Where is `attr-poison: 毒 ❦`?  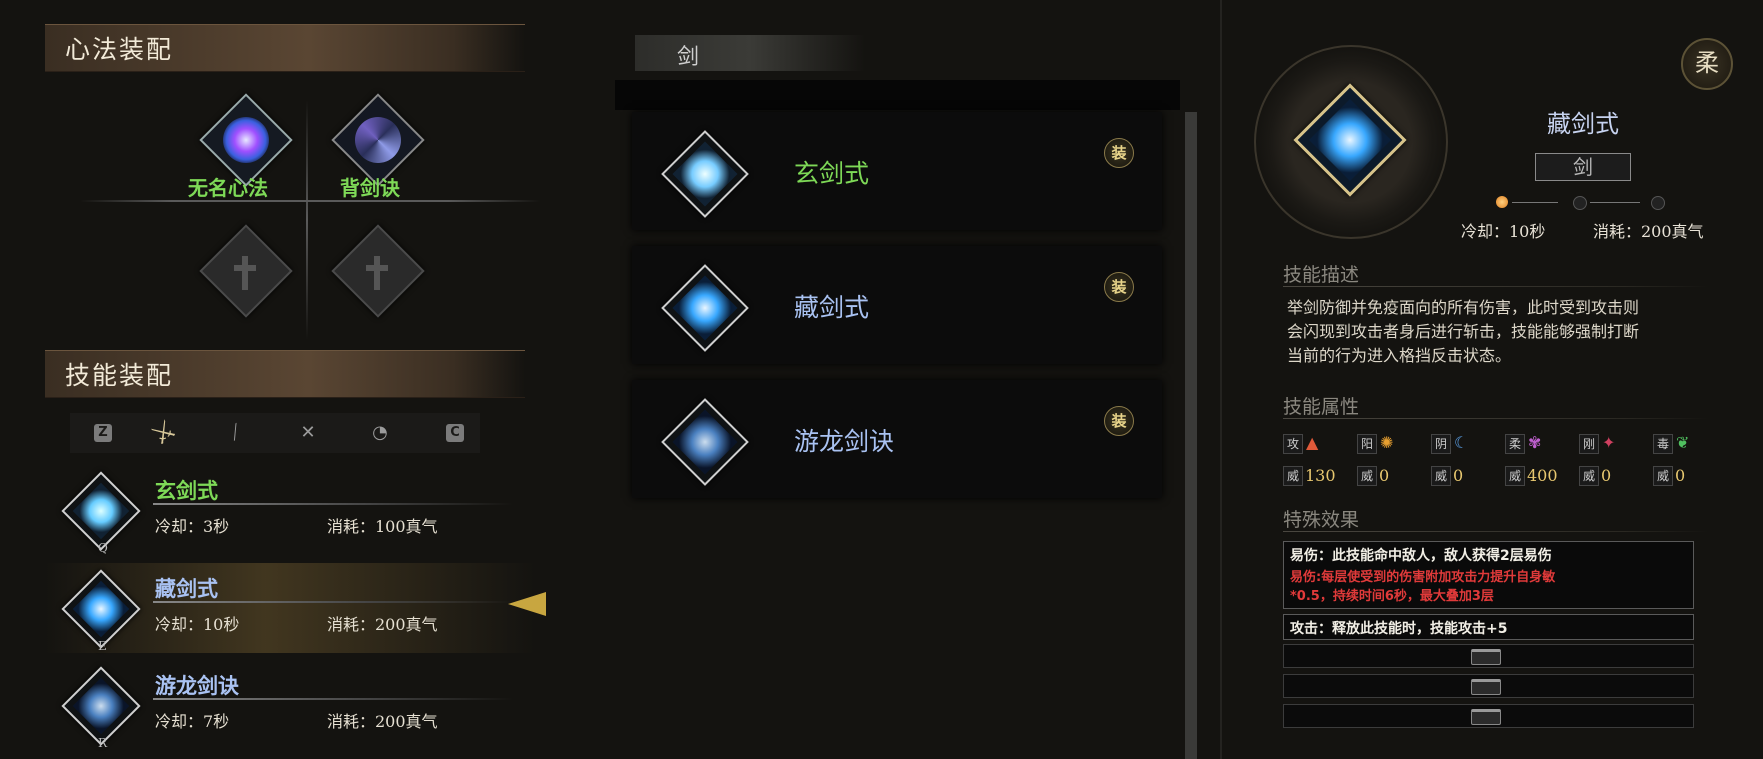
attr-poison: 毒 ❦ is located at coordinates (1671, 443).